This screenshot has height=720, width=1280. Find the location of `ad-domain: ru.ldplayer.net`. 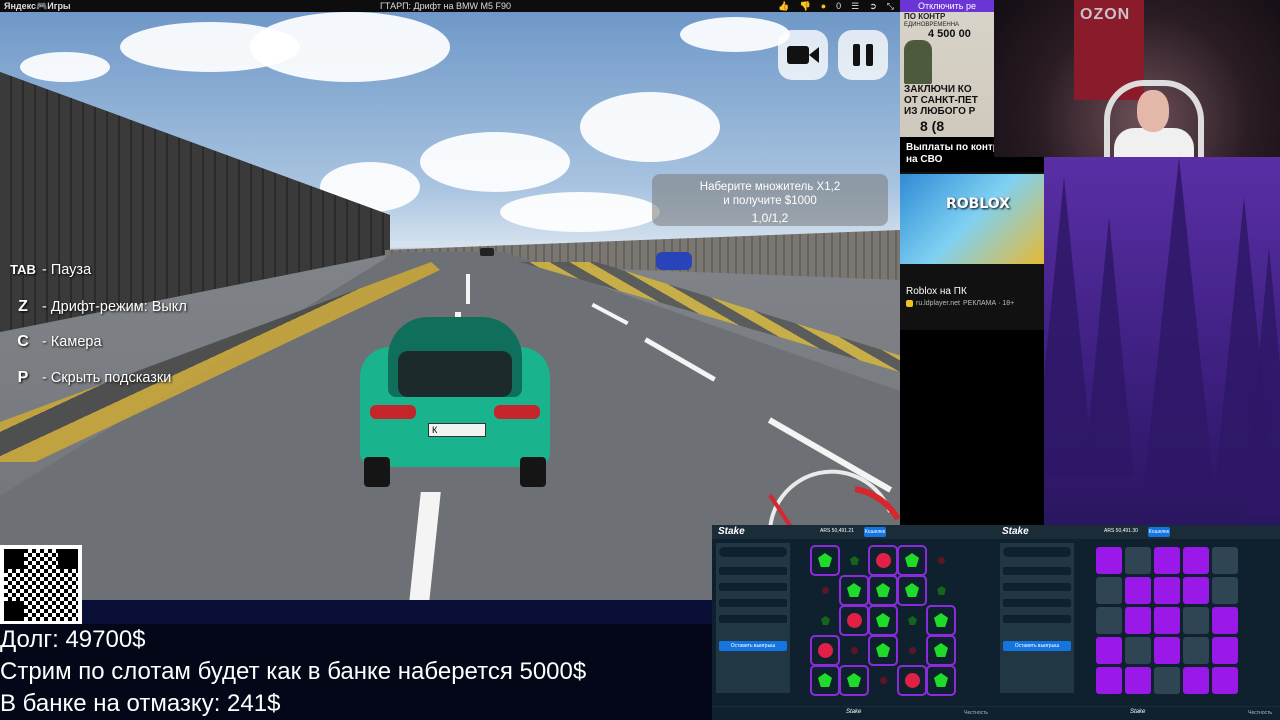

ad-domain: ru.ldplayer.net is located at coordinates (938, 303).